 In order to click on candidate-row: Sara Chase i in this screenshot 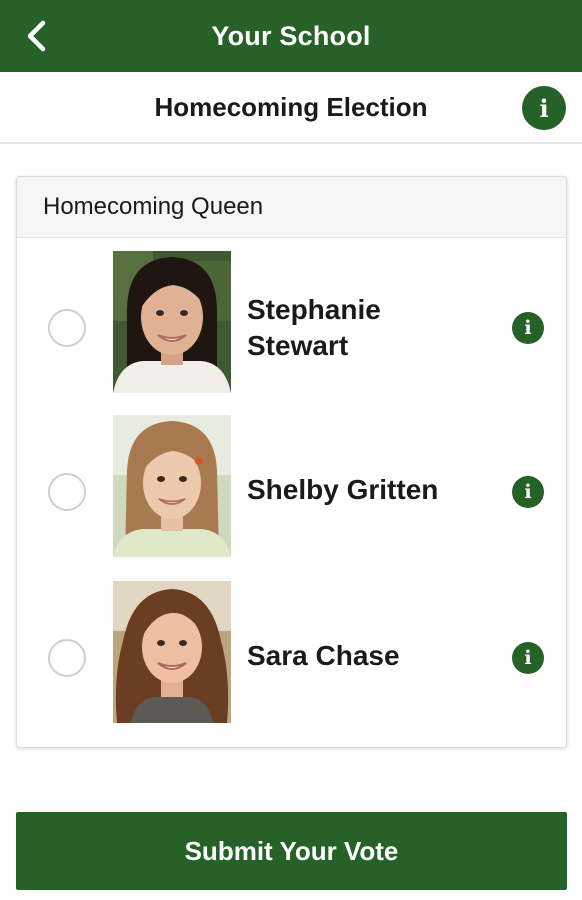, I will do `click(291, 652)`.